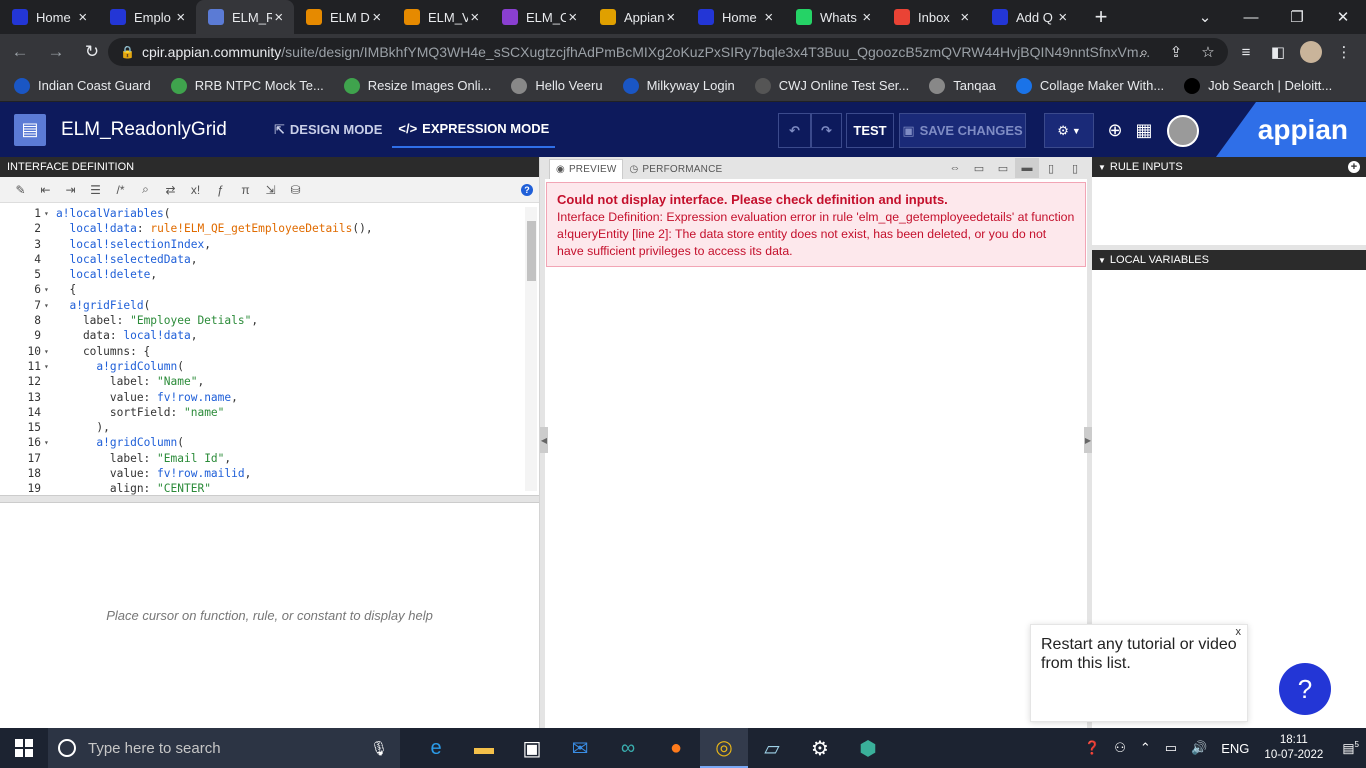  I want to click on function-x-icon: x!, so click(195, 190).